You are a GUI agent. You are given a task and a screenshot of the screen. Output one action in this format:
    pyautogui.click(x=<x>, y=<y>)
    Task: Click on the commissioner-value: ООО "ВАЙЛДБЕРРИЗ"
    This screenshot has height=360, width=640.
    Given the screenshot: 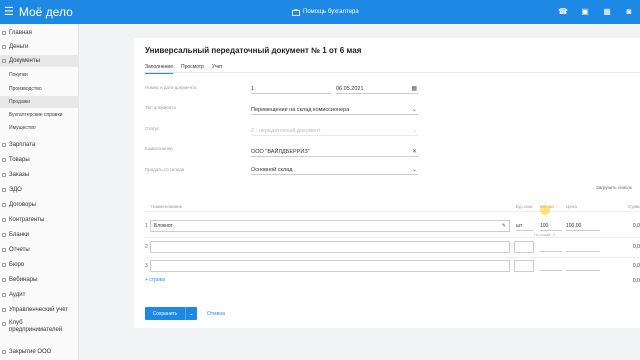 What is the action you would take?
    pyautogui.click(x=280, y=152)
    